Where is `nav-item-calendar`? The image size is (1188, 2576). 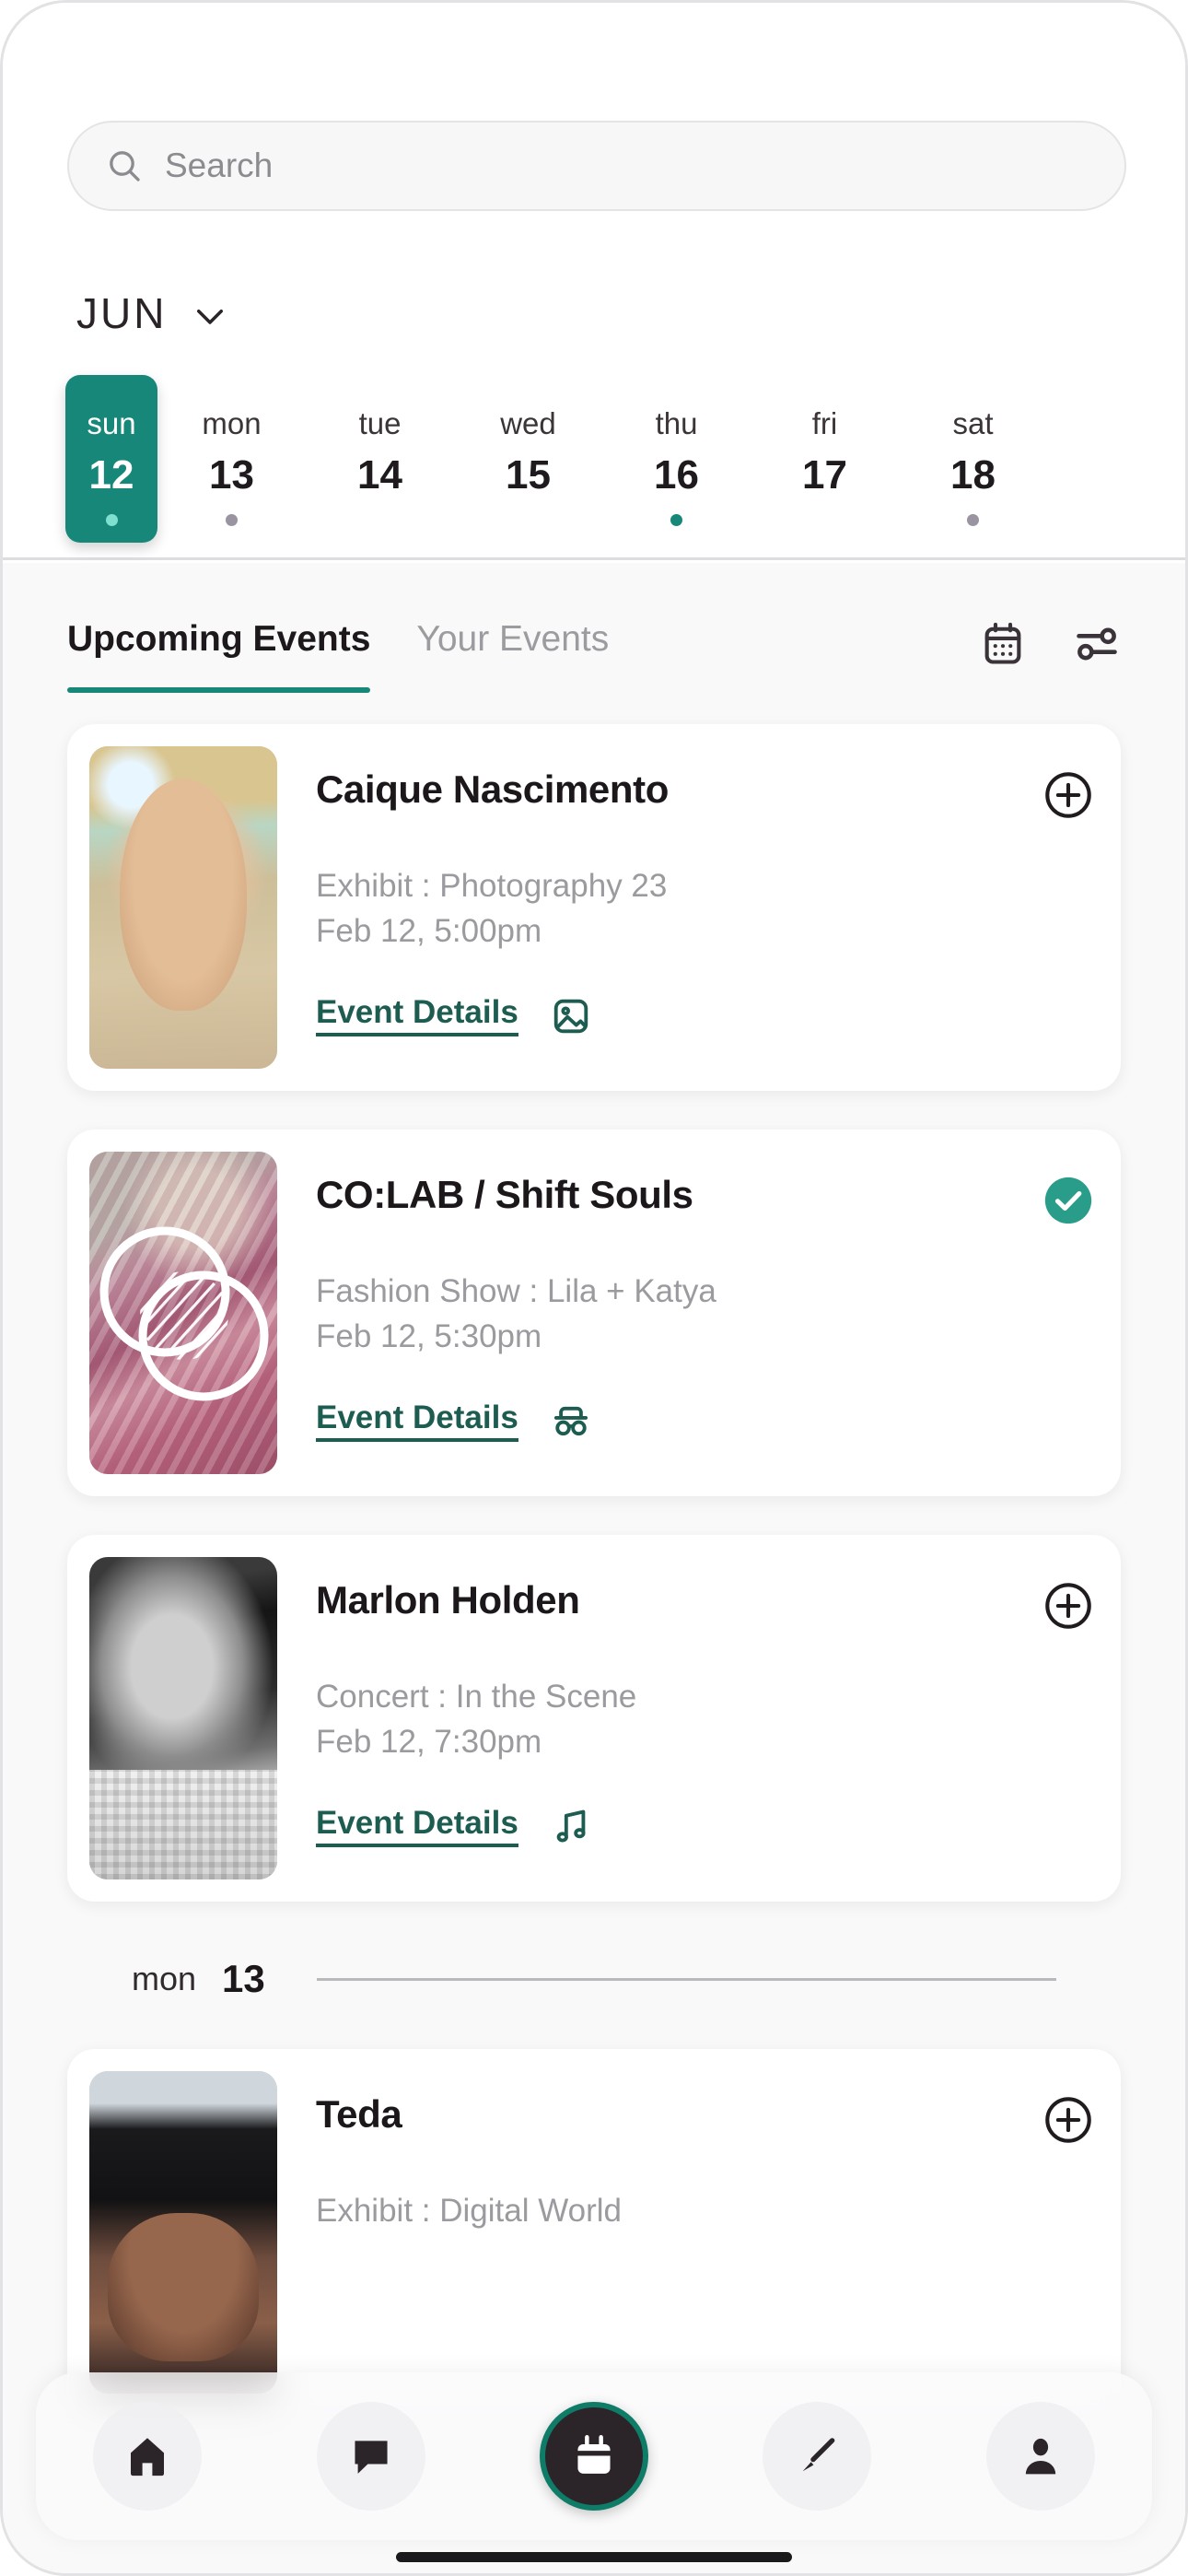 nav-item-calendar is located at coordinates (593, 2456).